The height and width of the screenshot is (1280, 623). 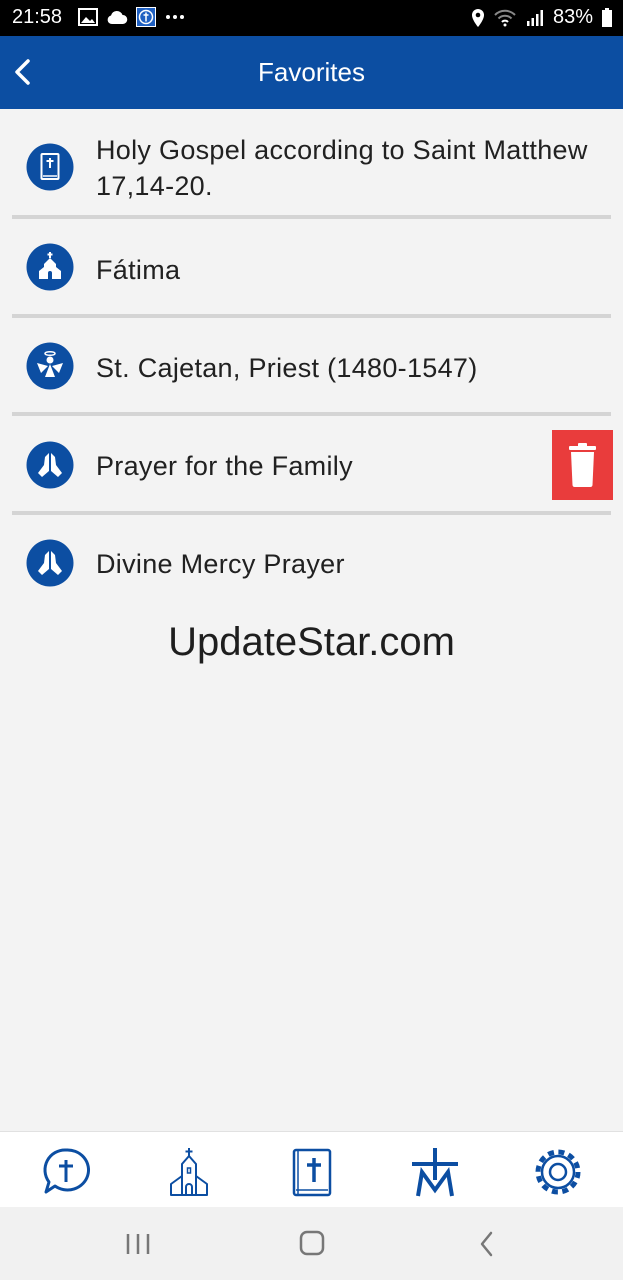 I want to click on nav-prayers-button, so click(x=66, y=1172).